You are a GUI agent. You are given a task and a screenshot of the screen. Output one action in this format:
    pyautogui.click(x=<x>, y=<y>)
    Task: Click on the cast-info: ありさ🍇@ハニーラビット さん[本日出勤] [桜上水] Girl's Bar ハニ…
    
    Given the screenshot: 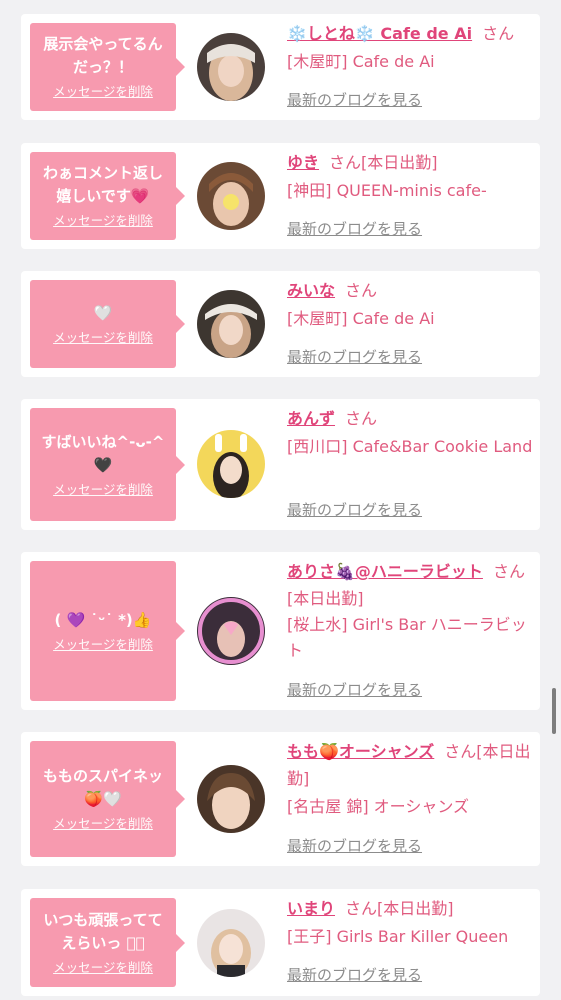 What is the action you would take?
    pyautogui.click(x=411, y=611)
    